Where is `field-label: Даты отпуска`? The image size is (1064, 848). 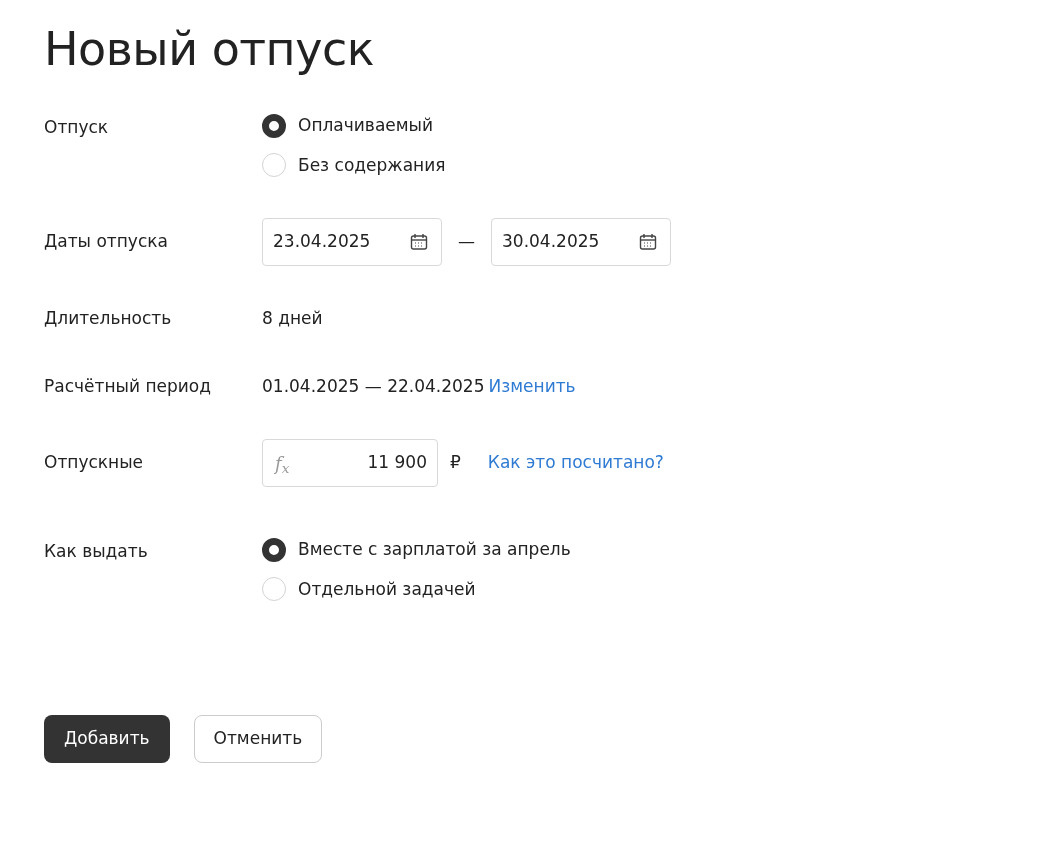 field-label: Даты отпуска is located at coordinates (106, 242).